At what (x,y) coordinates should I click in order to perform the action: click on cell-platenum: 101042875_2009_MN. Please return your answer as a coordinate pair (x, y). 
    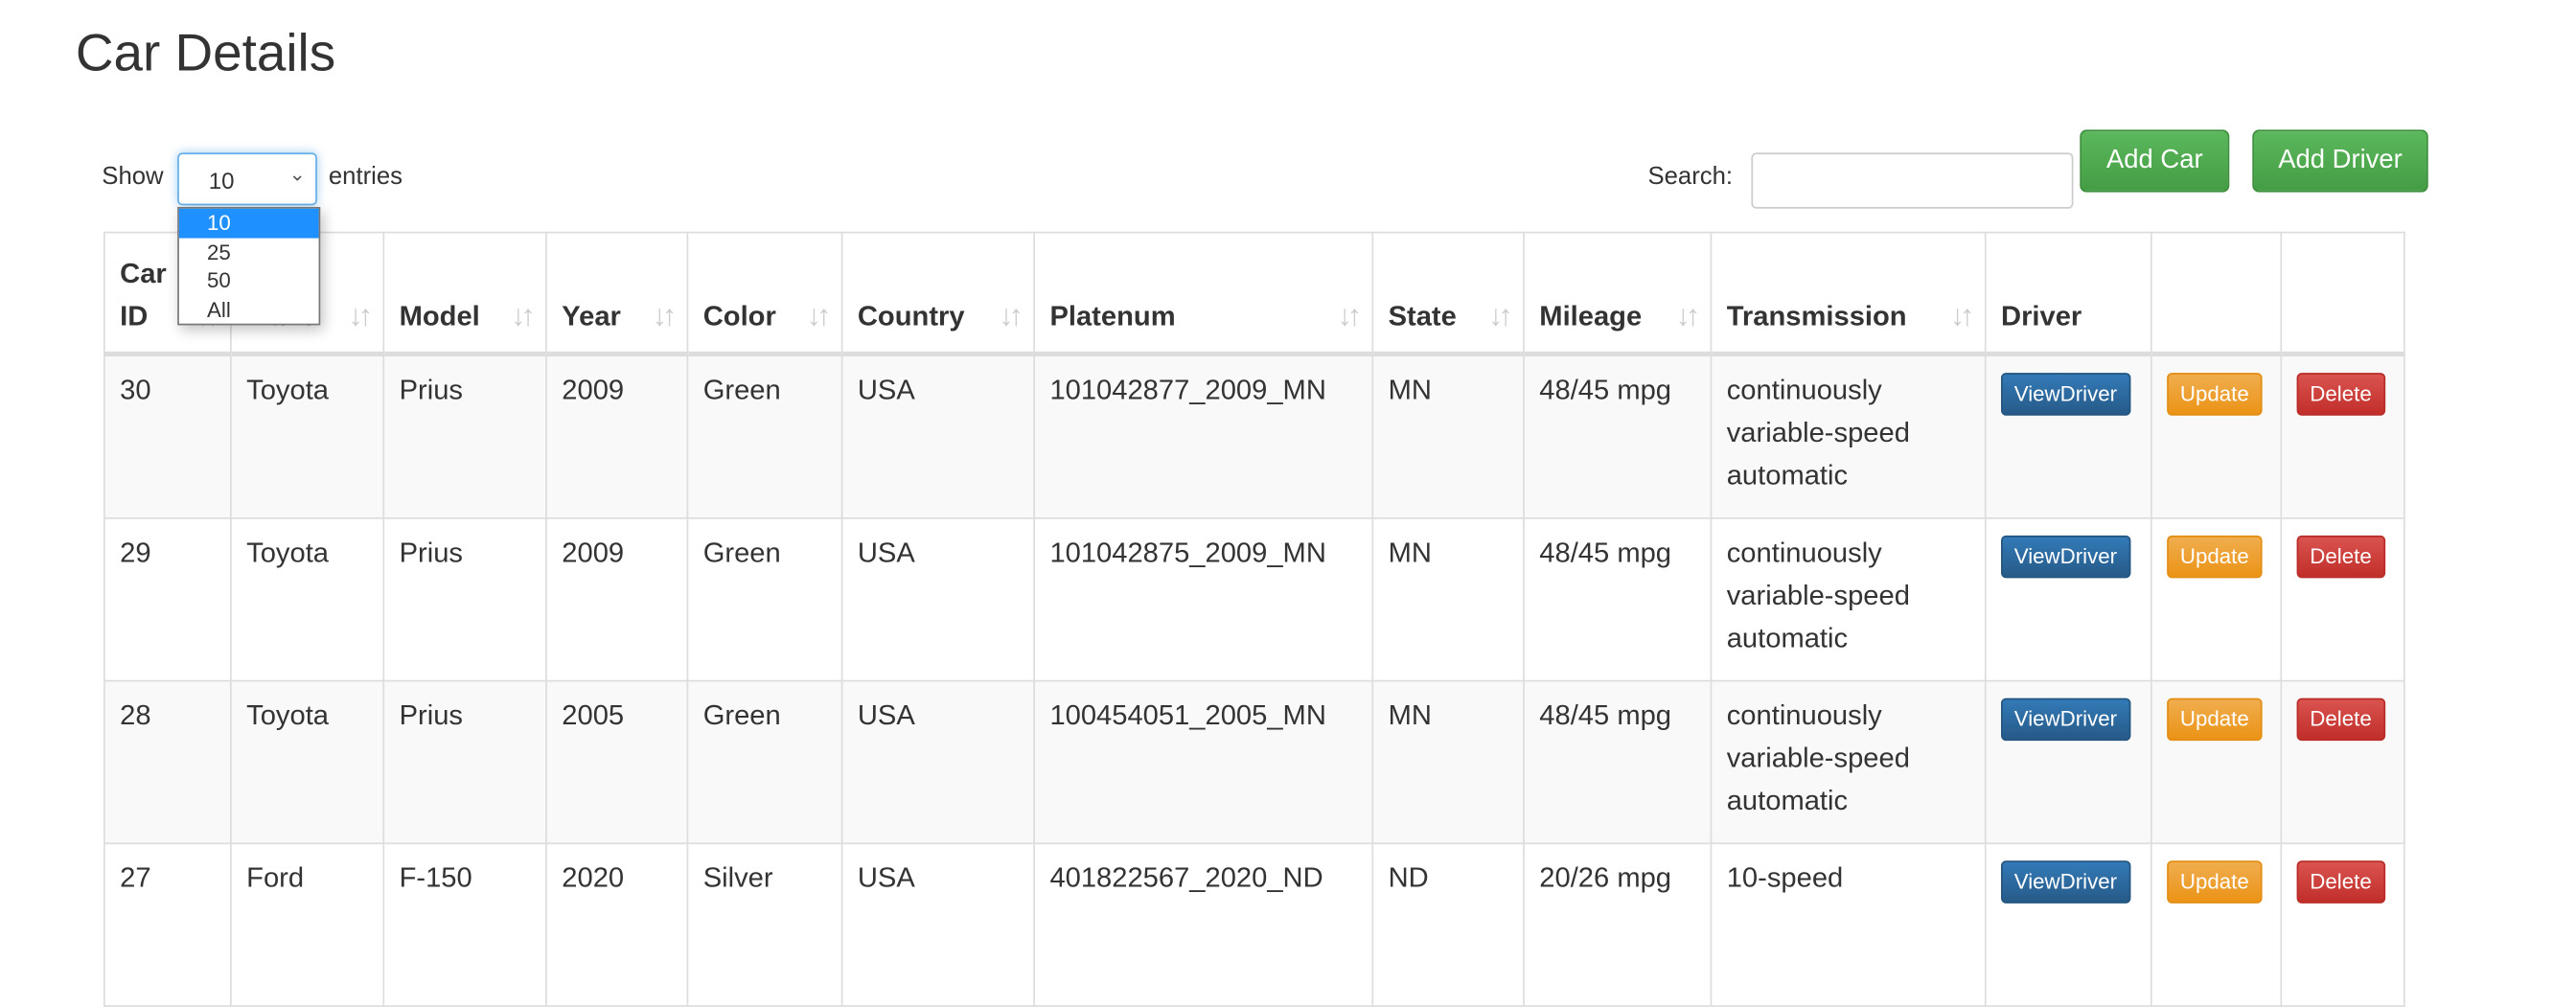
    Looking at the image, I should click on (1203, 599).